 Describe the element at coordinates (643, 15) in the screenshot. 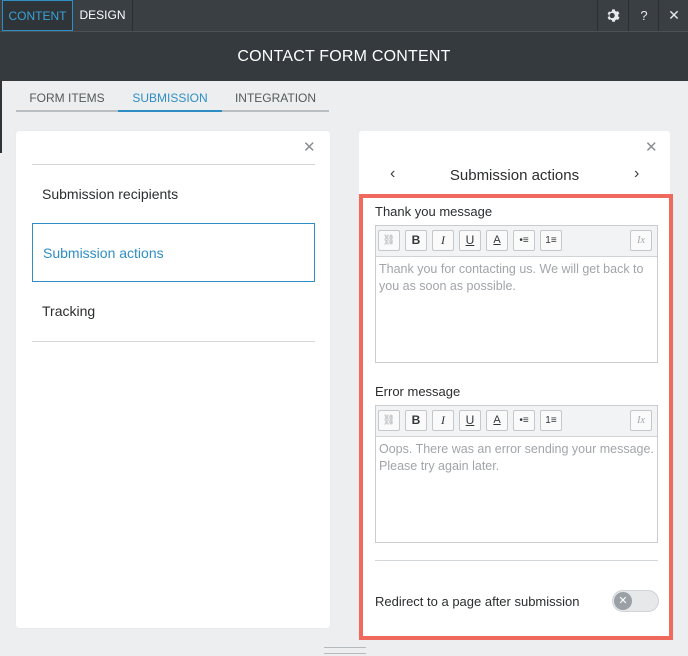

I see `help-icon: ?` at that location.